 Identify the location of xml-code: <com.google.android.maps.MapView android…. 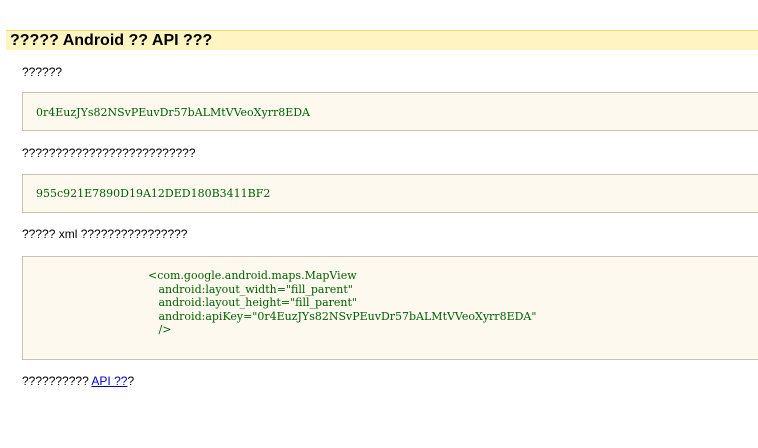
(342, 302).